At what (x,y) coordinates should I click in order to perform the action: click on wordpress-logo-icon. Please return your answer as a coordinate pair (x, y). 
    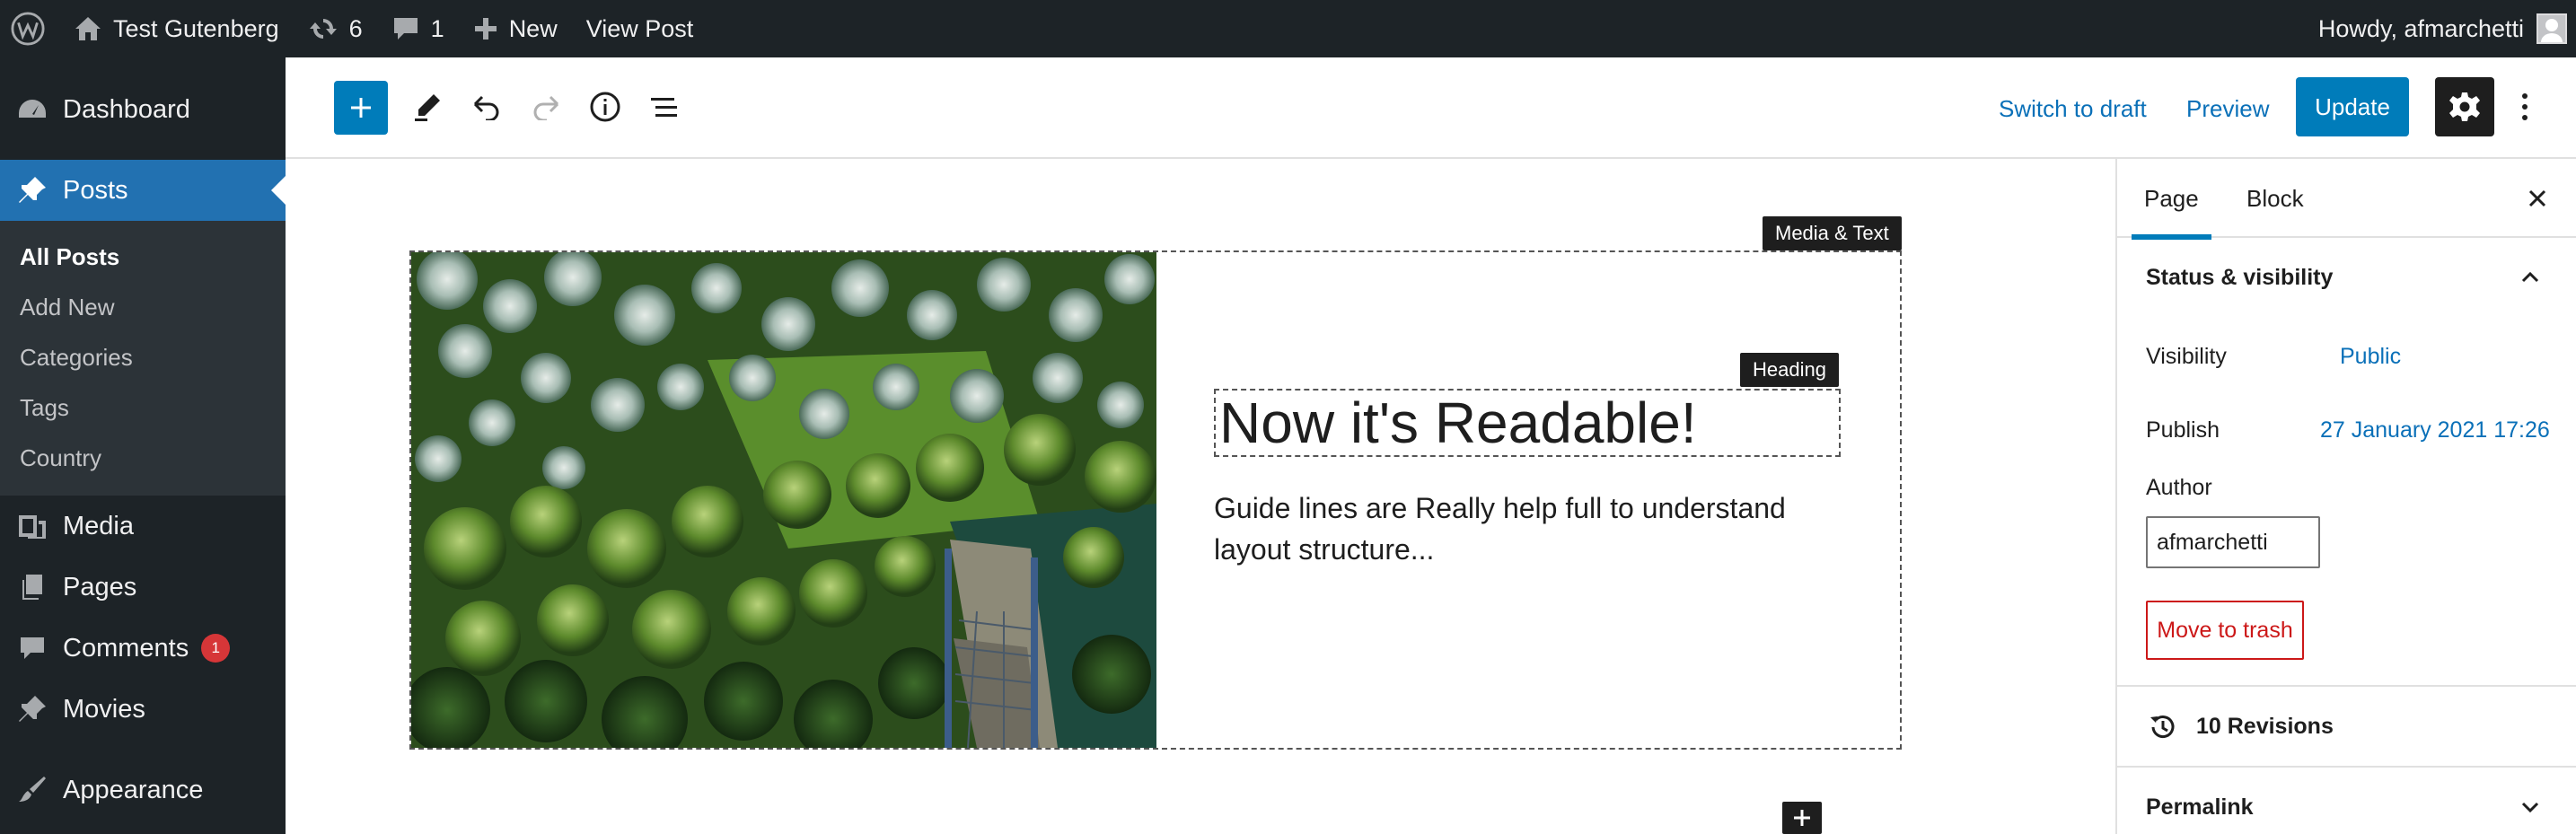
    Looking at the image, I should click on (29, 28).